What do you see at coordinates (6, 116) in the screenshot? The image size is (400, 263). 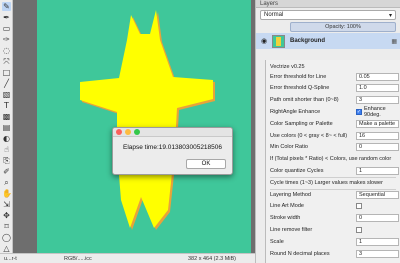 I see `fill-icon: ▩` at bounding box center [6, 116].